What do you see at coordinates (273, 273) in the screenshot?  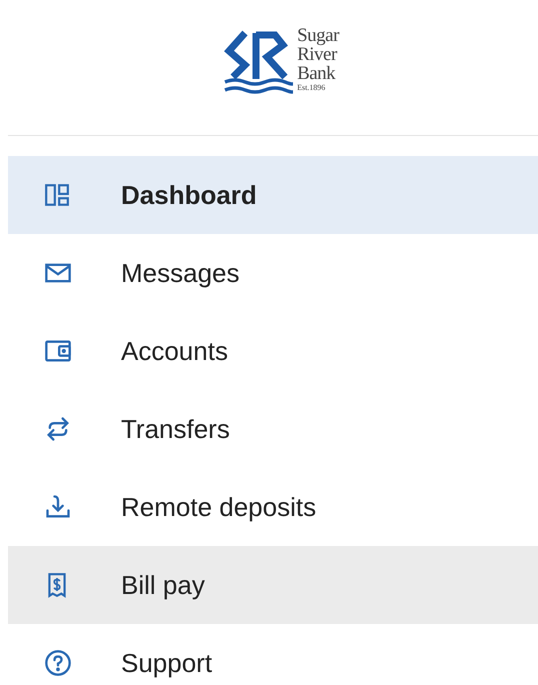 I see `nav-item: Messages` at bounding box center [273, 273].